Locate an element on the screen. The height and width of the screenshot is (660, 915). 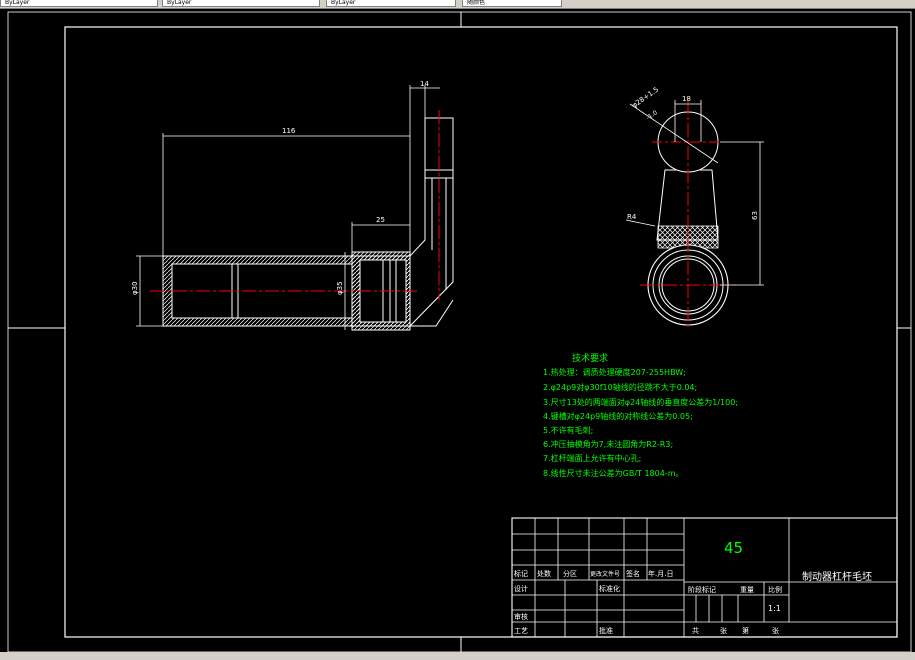
dim-28-tolerance: -1.0 is located at coordinates (652, 115).